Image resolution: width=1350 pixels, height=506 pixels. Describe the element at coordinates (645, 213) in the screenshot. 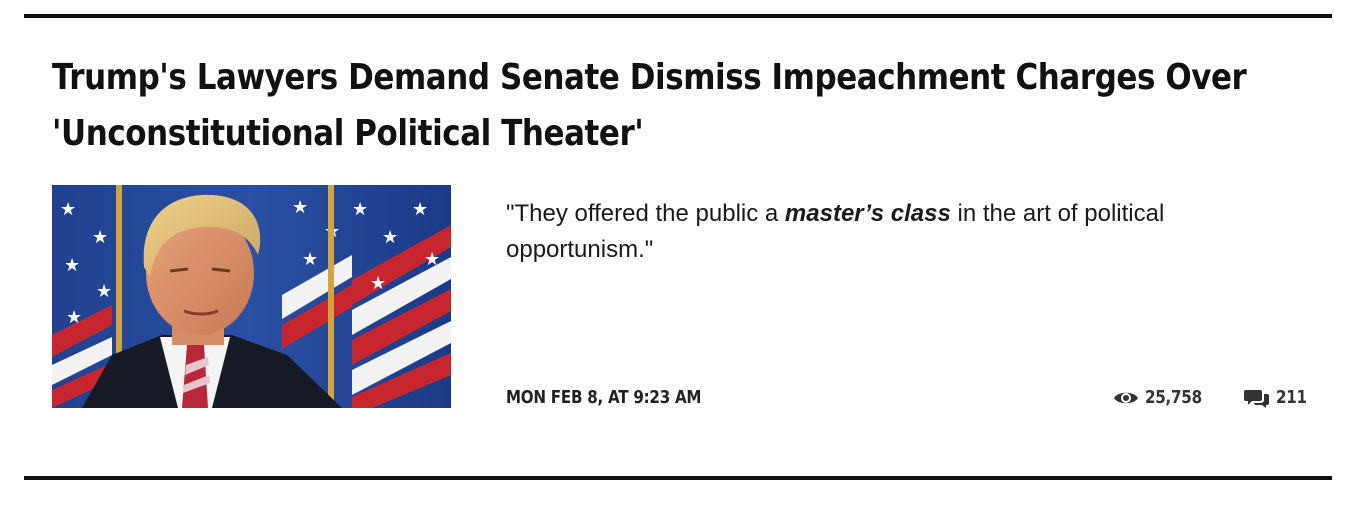

I see `excerpt-text-start: "They offered the public a` at that location.